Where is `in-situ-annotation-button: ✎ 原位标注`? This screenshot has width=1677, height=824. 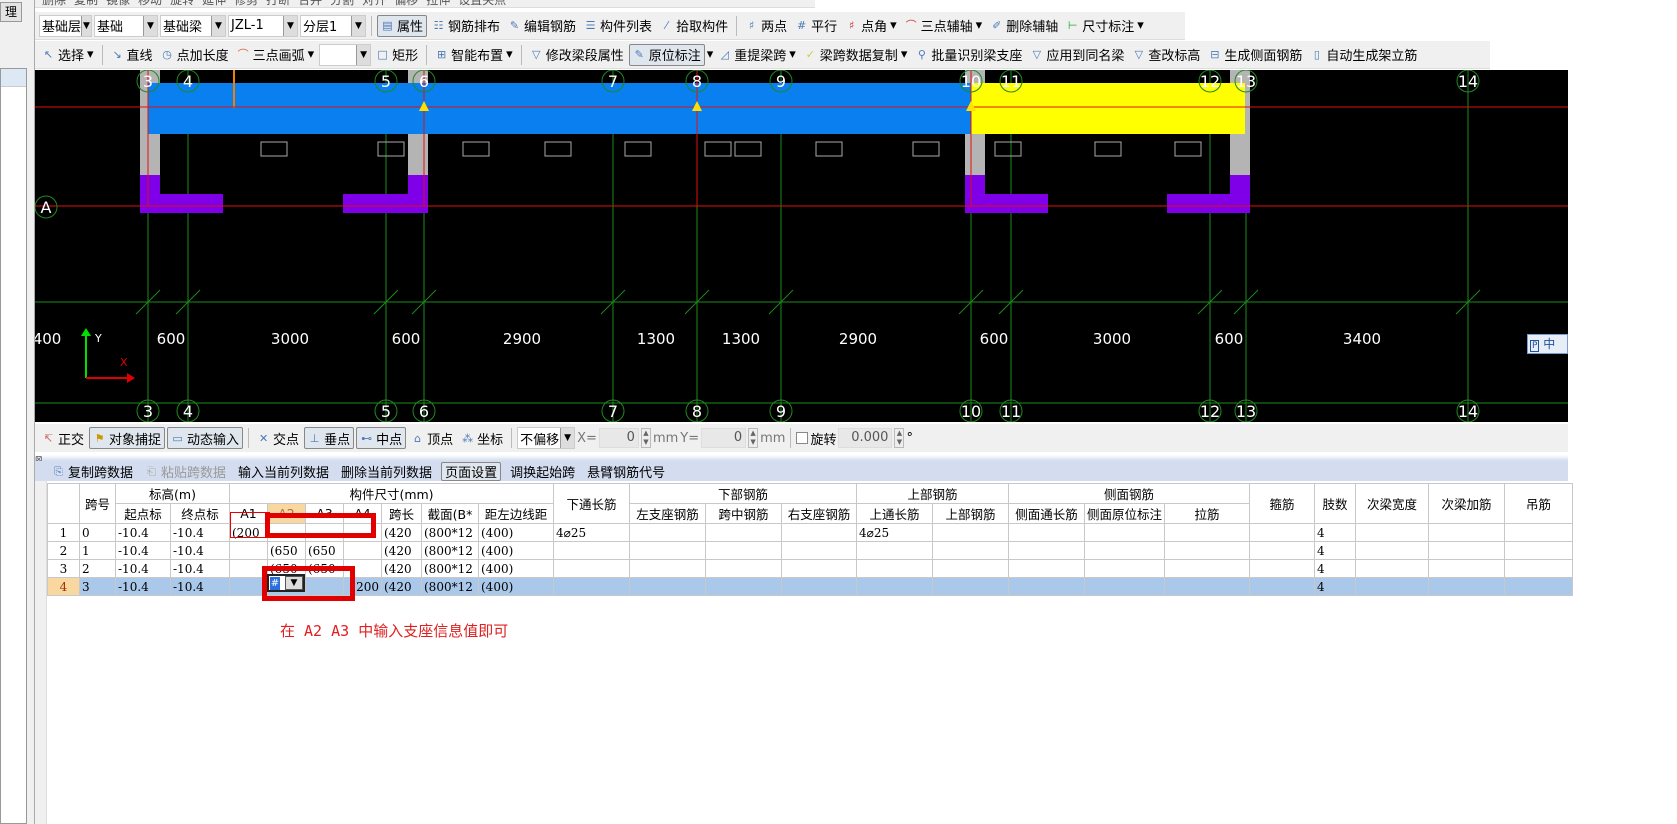 in-situ-annotation-button: ✎ 原位标注 is located at coordinates (666, 54).